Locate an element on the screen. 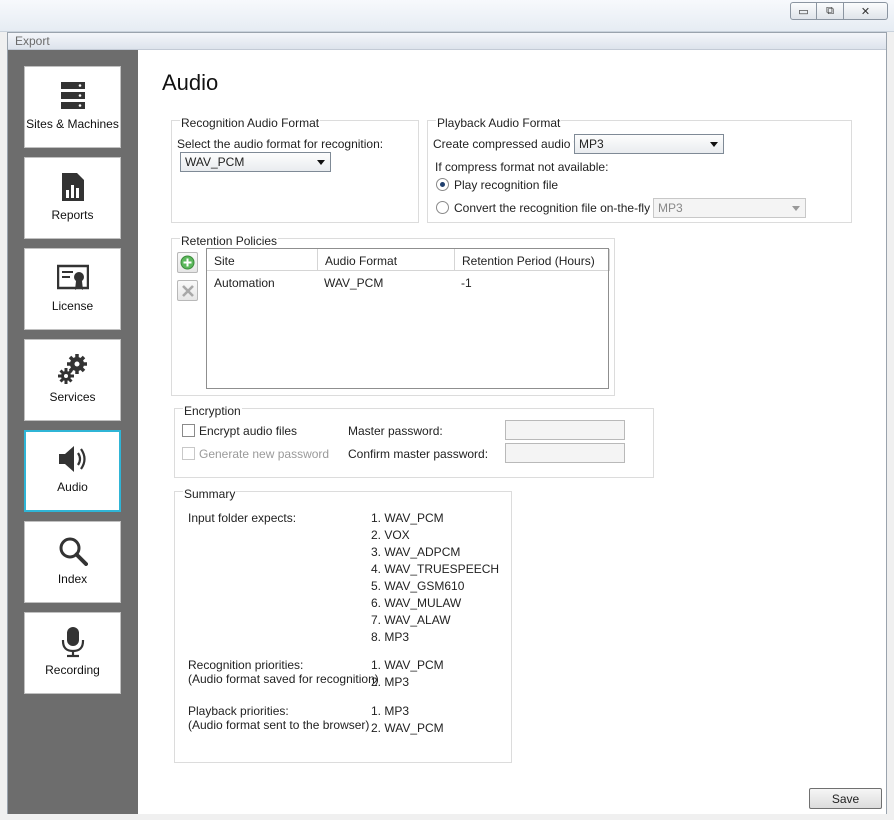 This screenshot has height=820, width=894. play-recognition-label: Play recognition file is located at coordinates (506, 185).